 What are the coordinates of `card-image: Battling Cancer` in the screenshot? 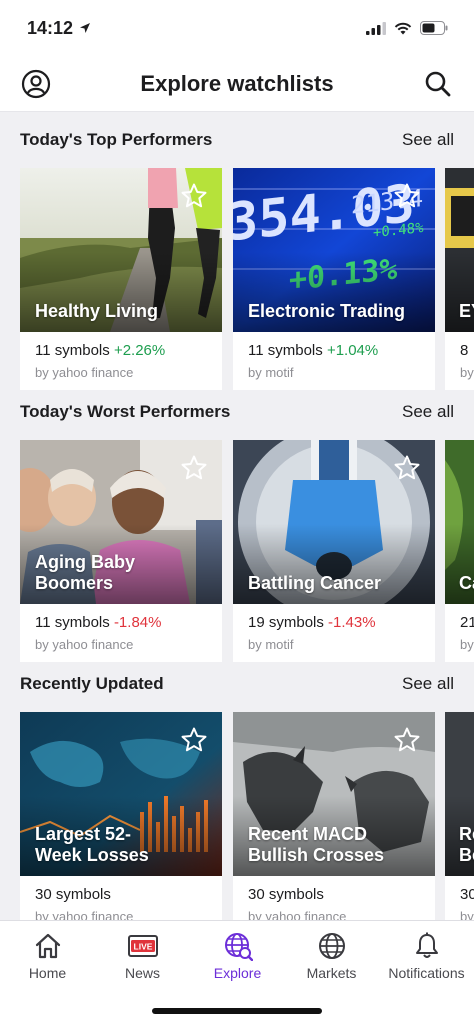 It's located at (334, 522).